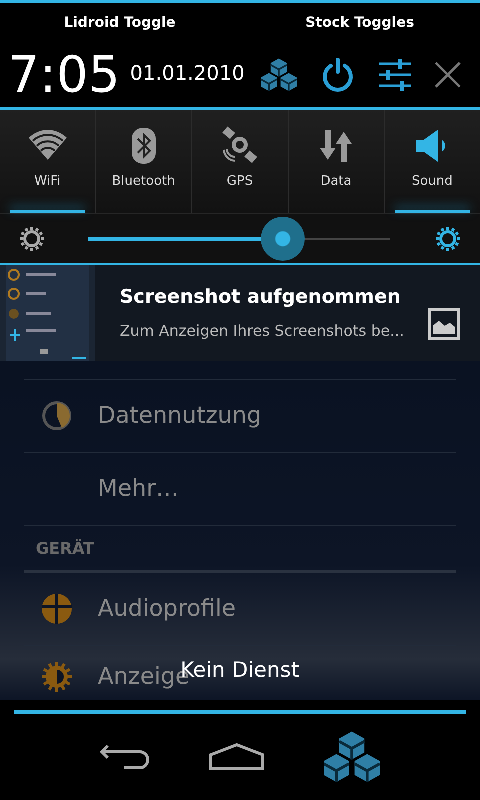 The height and width of the screenshot is (800, 480). I want to click on toggle-button: Data, so click(336, 161).